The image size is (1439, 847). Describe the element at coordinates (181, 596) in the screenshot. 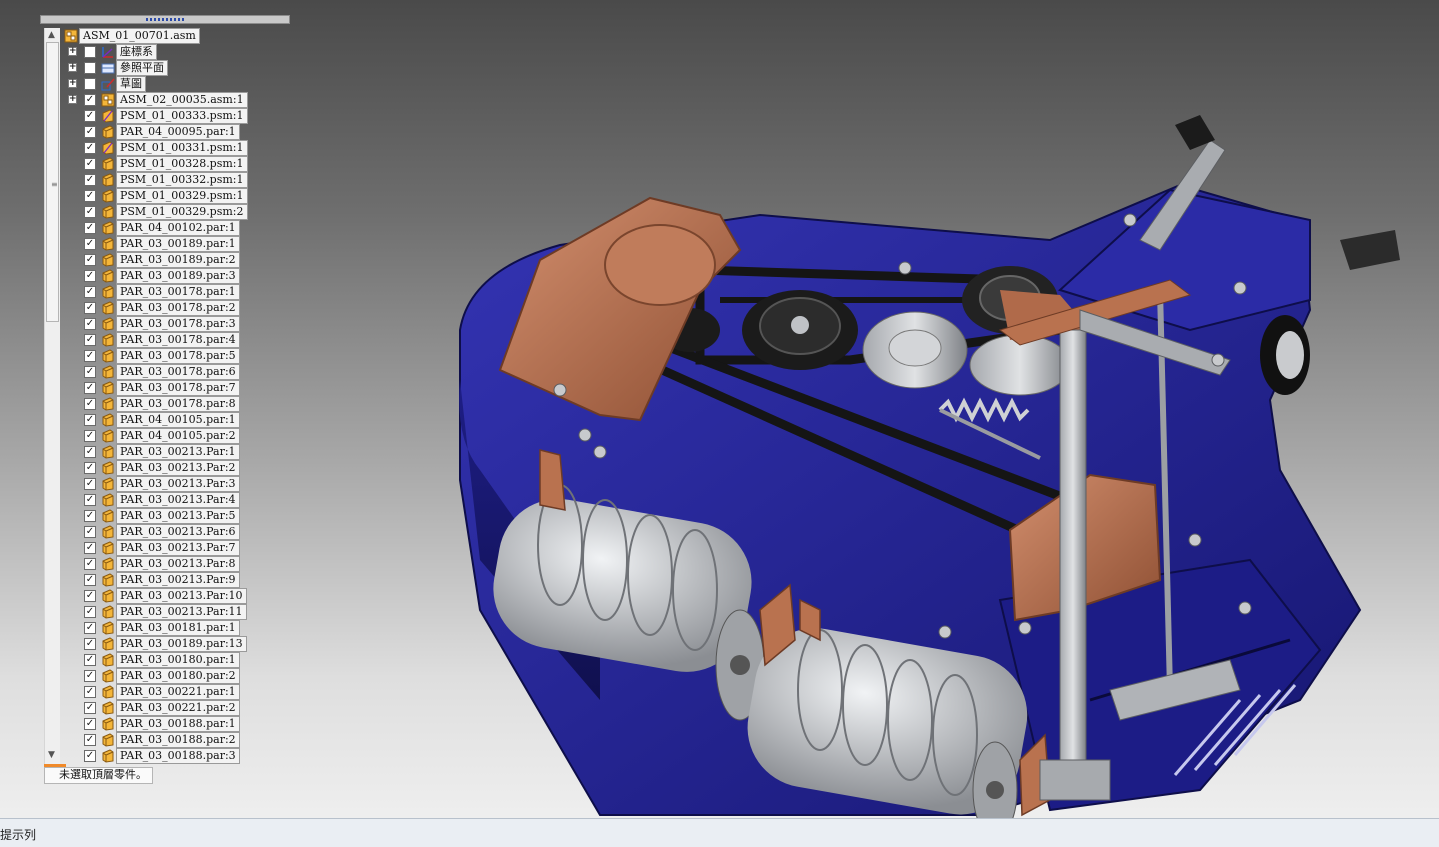

I see `tree-item-label: PAR_03_00213.Par:10` at that location.